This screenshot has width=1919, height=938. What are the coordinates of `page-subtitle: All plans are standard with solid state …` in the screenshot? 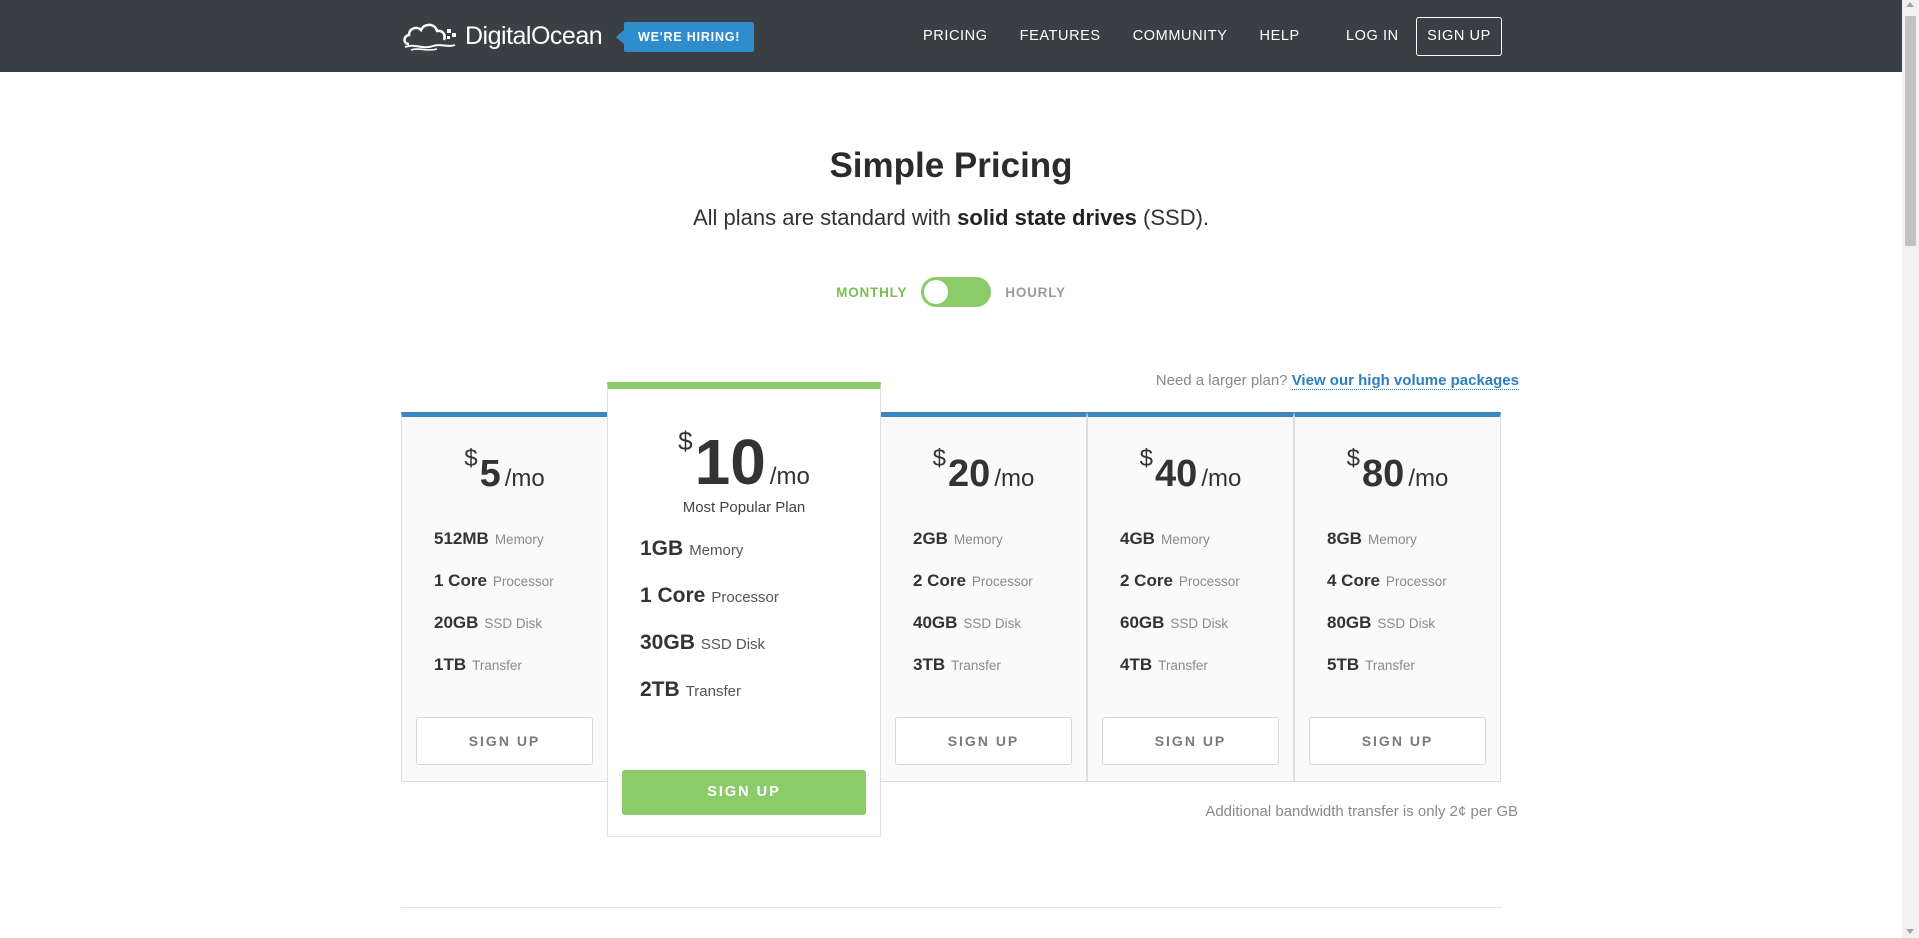 It's located at (951, 218).